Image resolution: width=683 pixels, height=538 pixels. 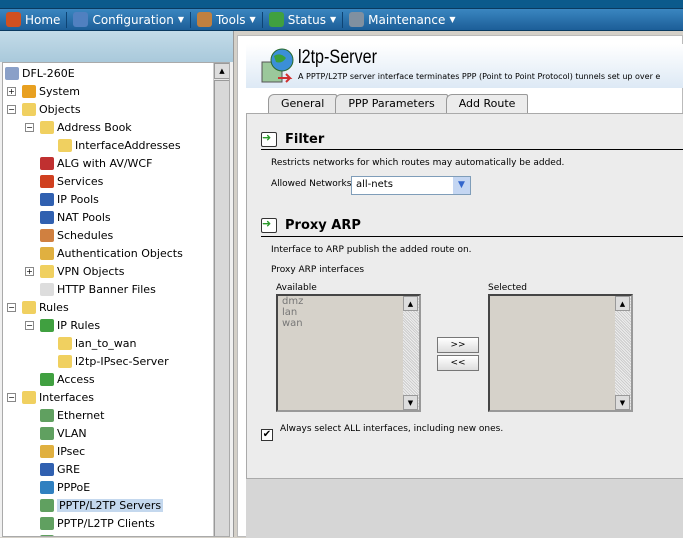 I want to click on tree-item: DFL-260E, so click(x=40, y=73).